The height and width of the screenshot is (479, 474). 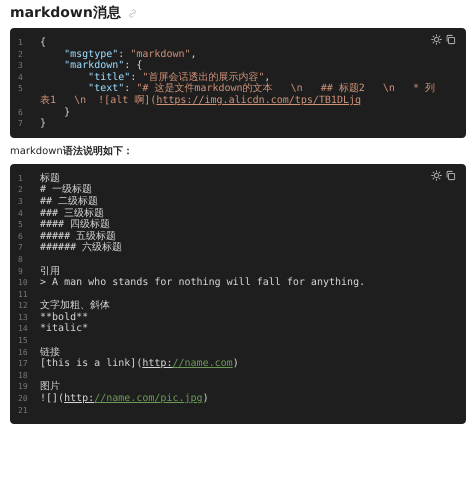 I want to click on line-number: 12, so click(x=23, y=306).